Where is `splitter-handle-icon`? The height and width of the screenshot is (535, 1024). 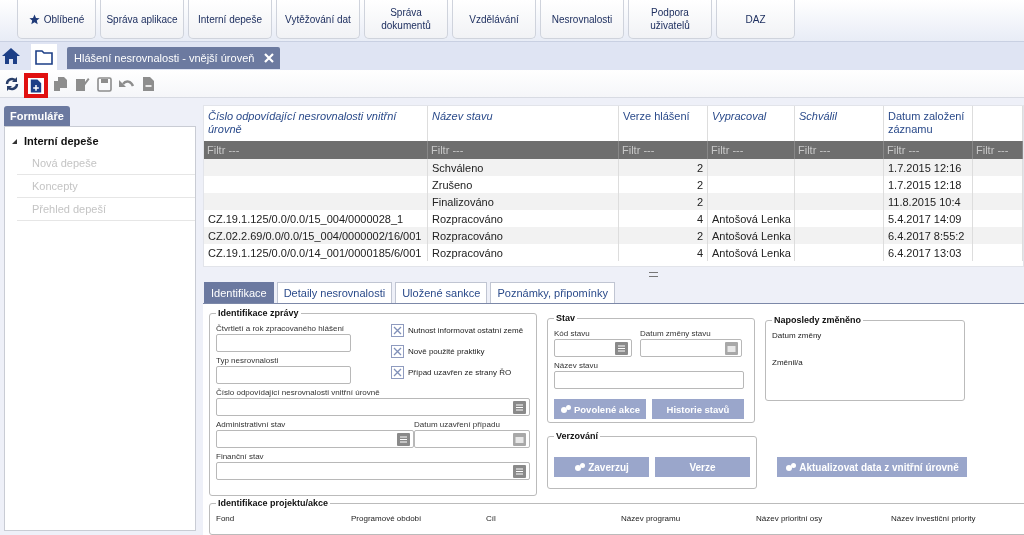
splitter-handle-icon is located at coordinates (653, 274).